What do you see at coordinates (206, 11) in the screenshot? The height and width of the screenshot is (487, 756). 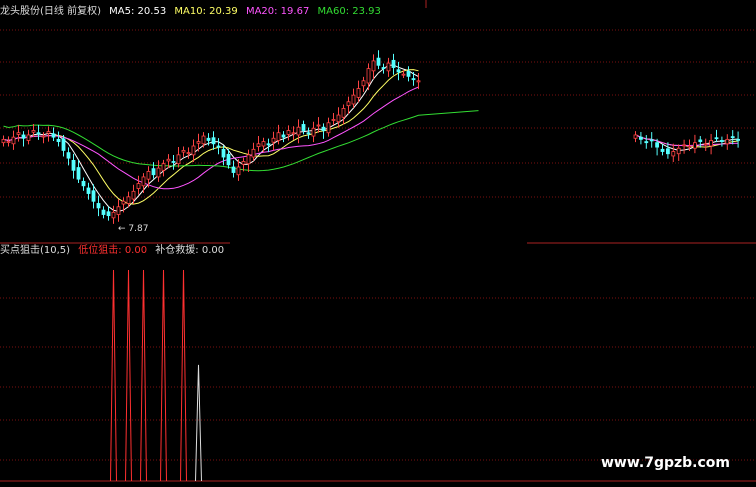 I see `ma10-label: MA10: 20.39` at bounding box center [206, 11].